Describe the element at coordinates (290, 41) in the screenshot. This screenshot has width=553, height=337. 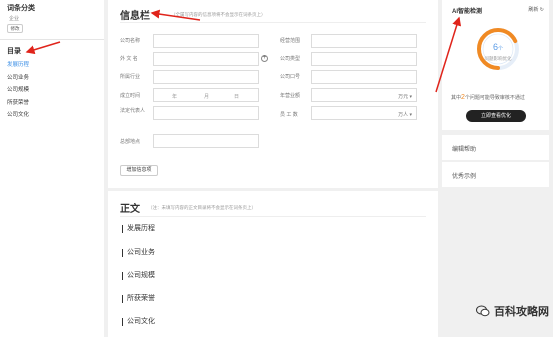
I see `business-scope-label: 经营范围` at that location.